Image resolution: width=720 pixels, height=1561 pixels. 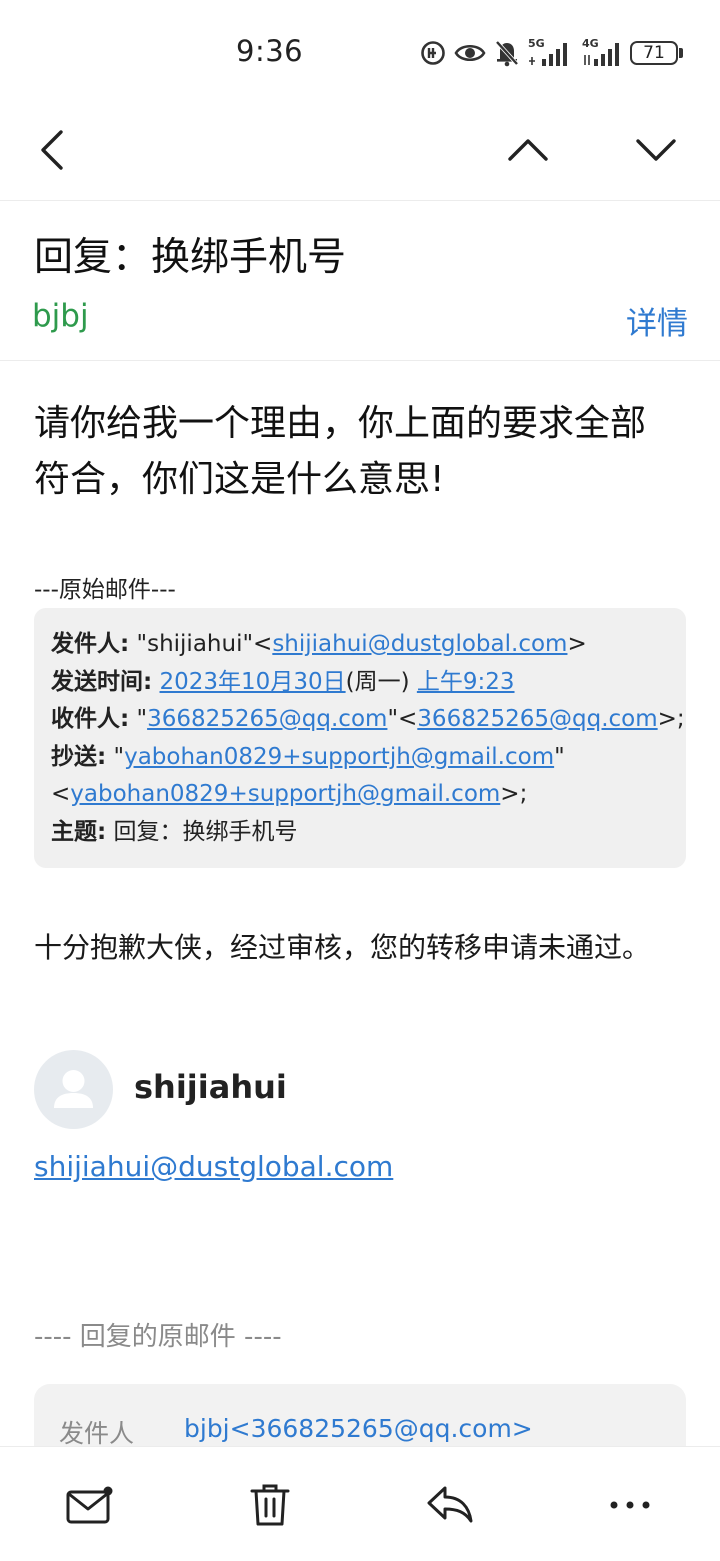 I want to click on back-arrow-icon, so click(x=52, y=150).